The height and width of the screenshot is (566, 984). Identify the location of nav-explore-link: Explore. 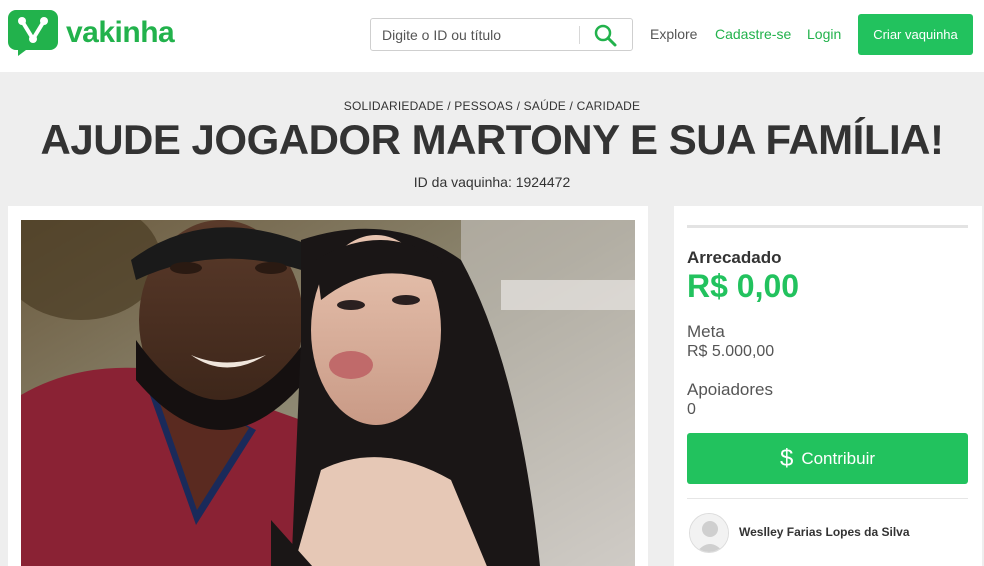
(673, 34).